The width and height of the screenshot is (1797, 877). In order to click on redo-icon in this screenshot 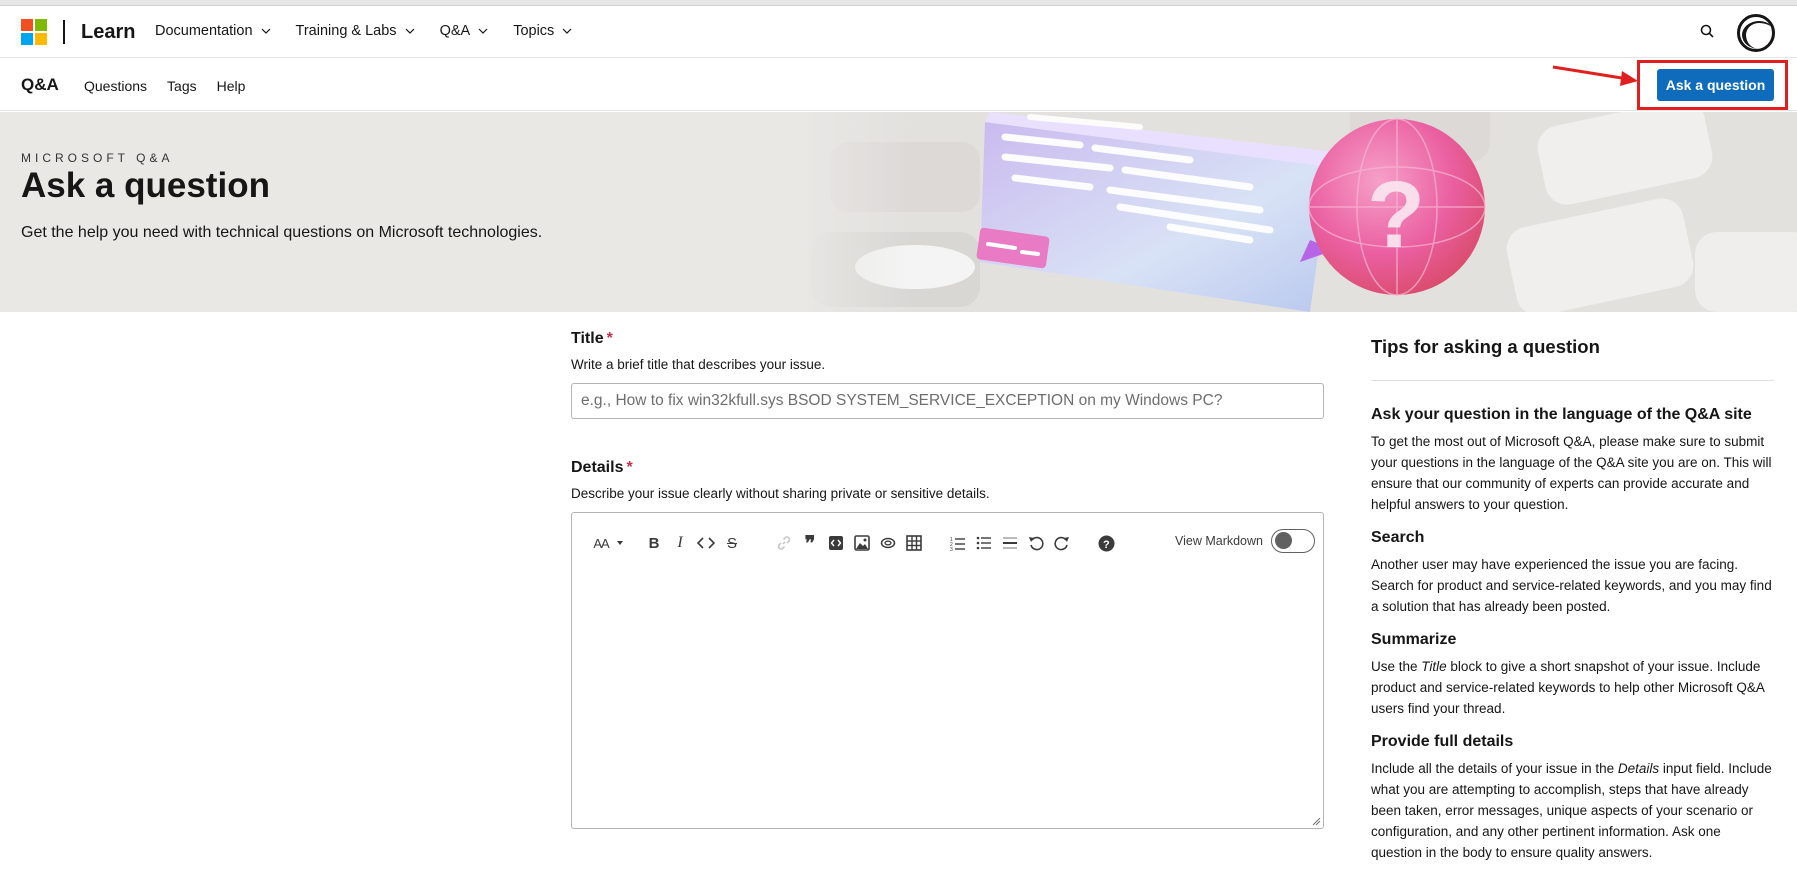, I will do `click(1062, 543)`.